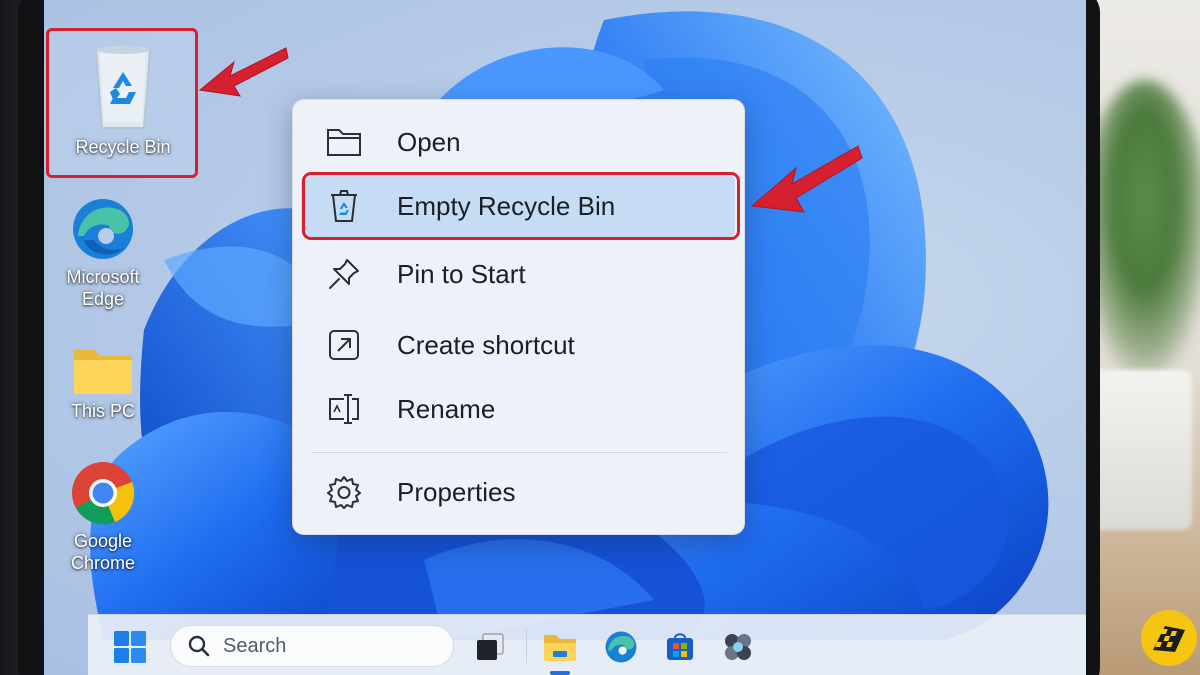 Image resolution: width=1200 pixels, height=675 pixels. Describe the element at coordinates (123, 87) in the screenshot. I see `recycle-bin-icon` at that location.